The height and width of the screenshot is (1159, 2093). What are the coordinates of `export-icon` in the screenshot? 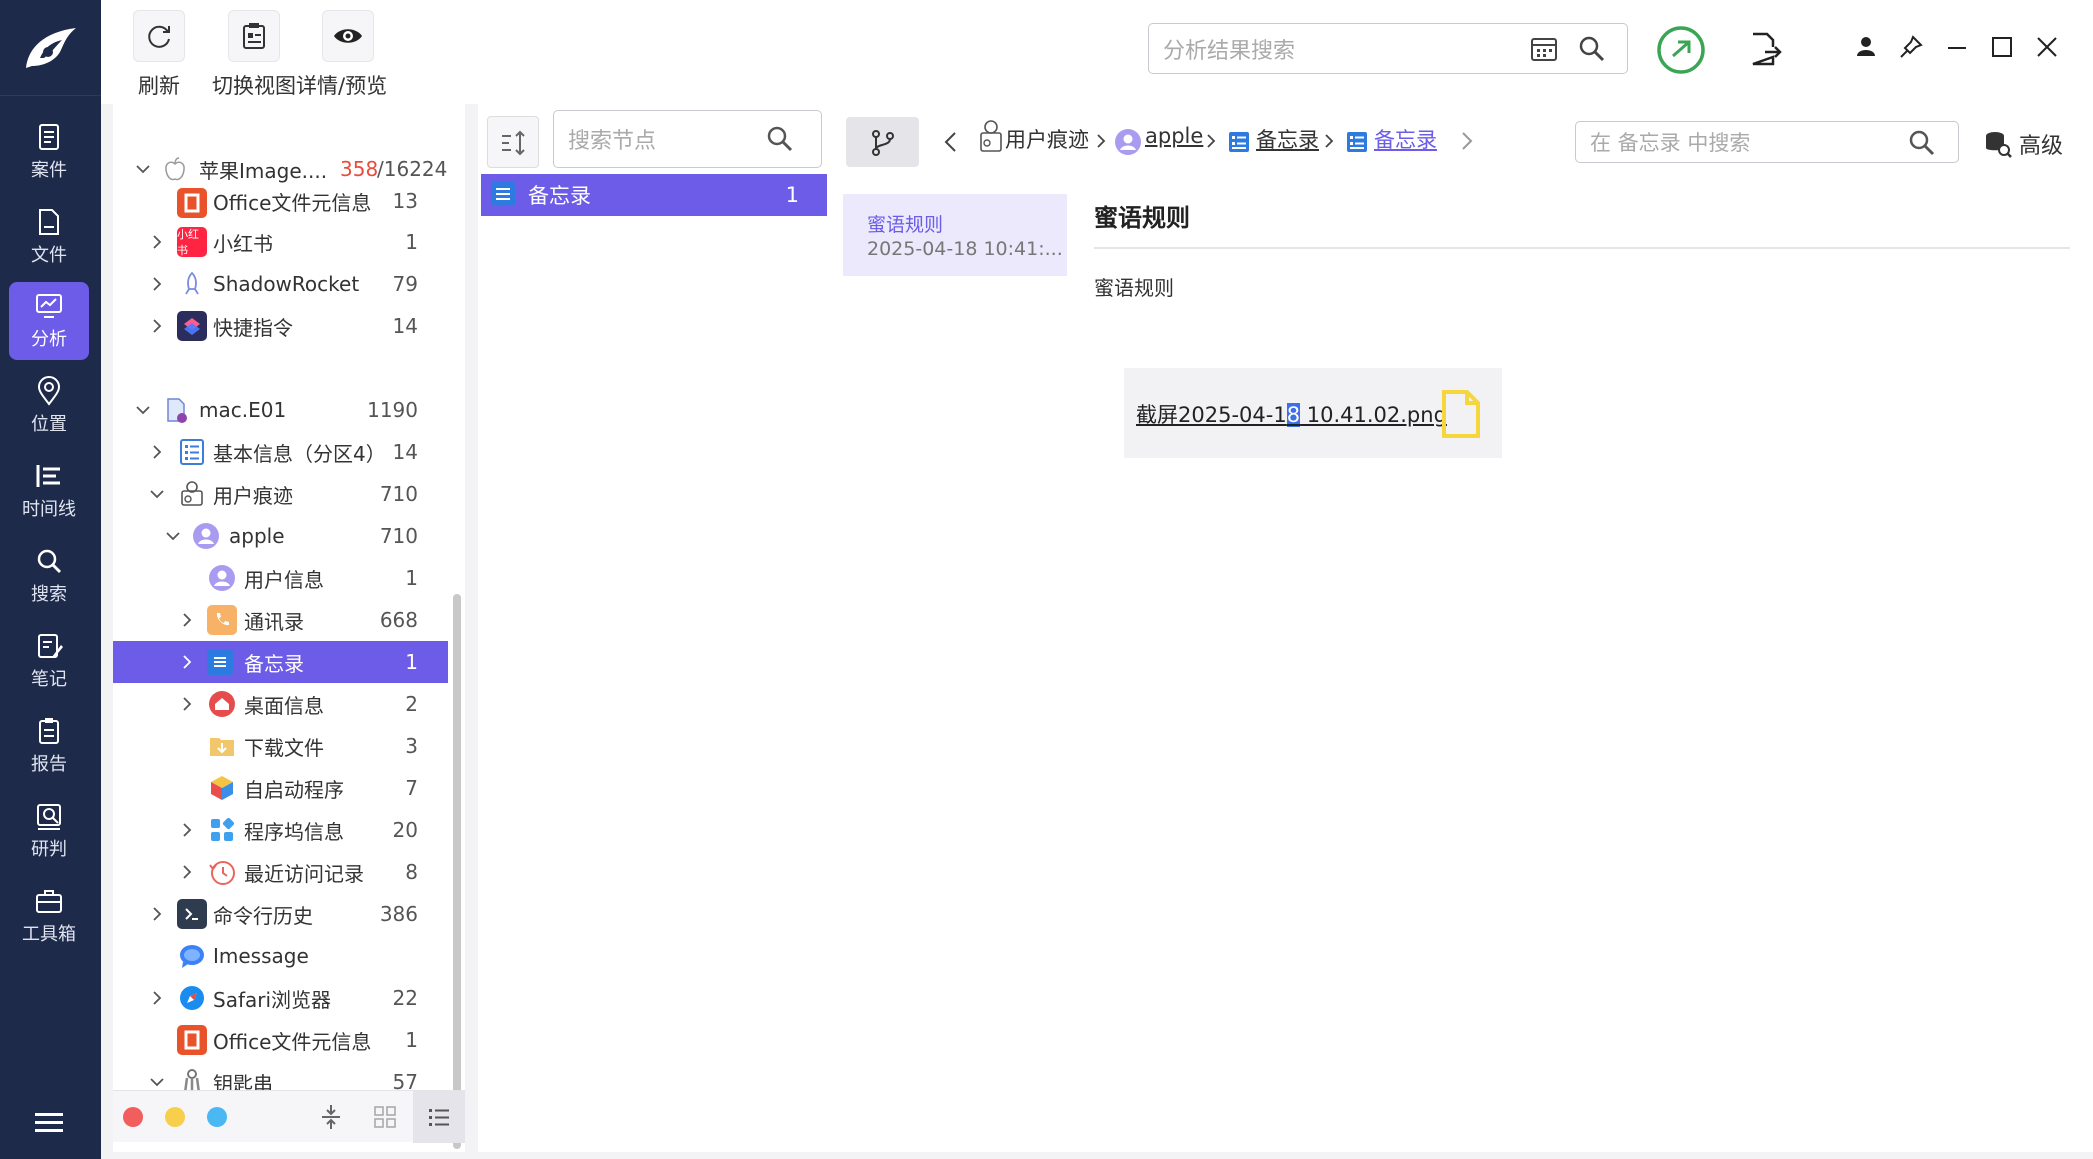 It's located at (1766, 49).